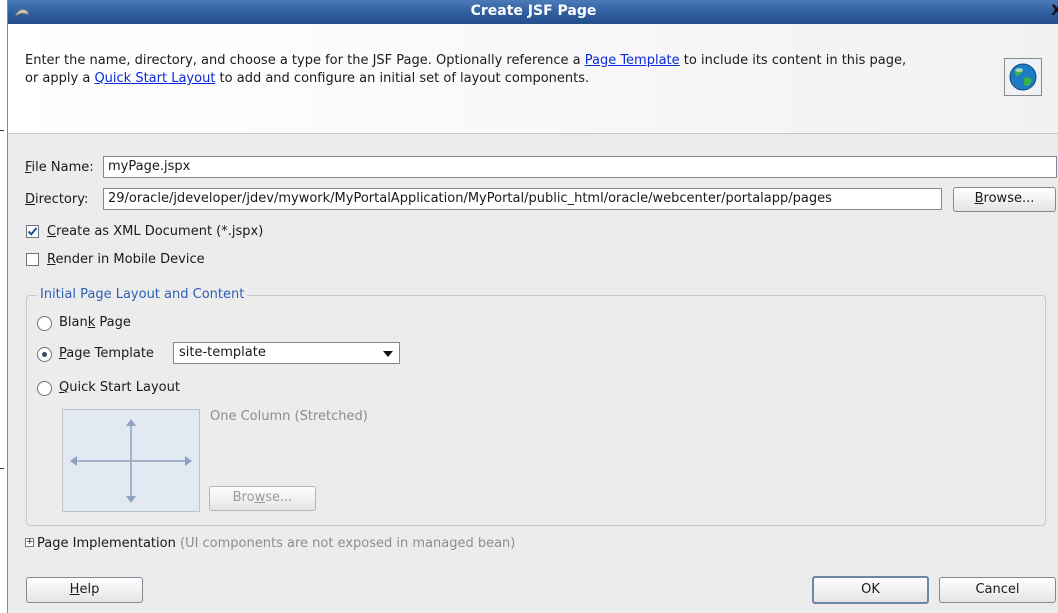  I want to click on quick-start-radio, so click(44, 388).